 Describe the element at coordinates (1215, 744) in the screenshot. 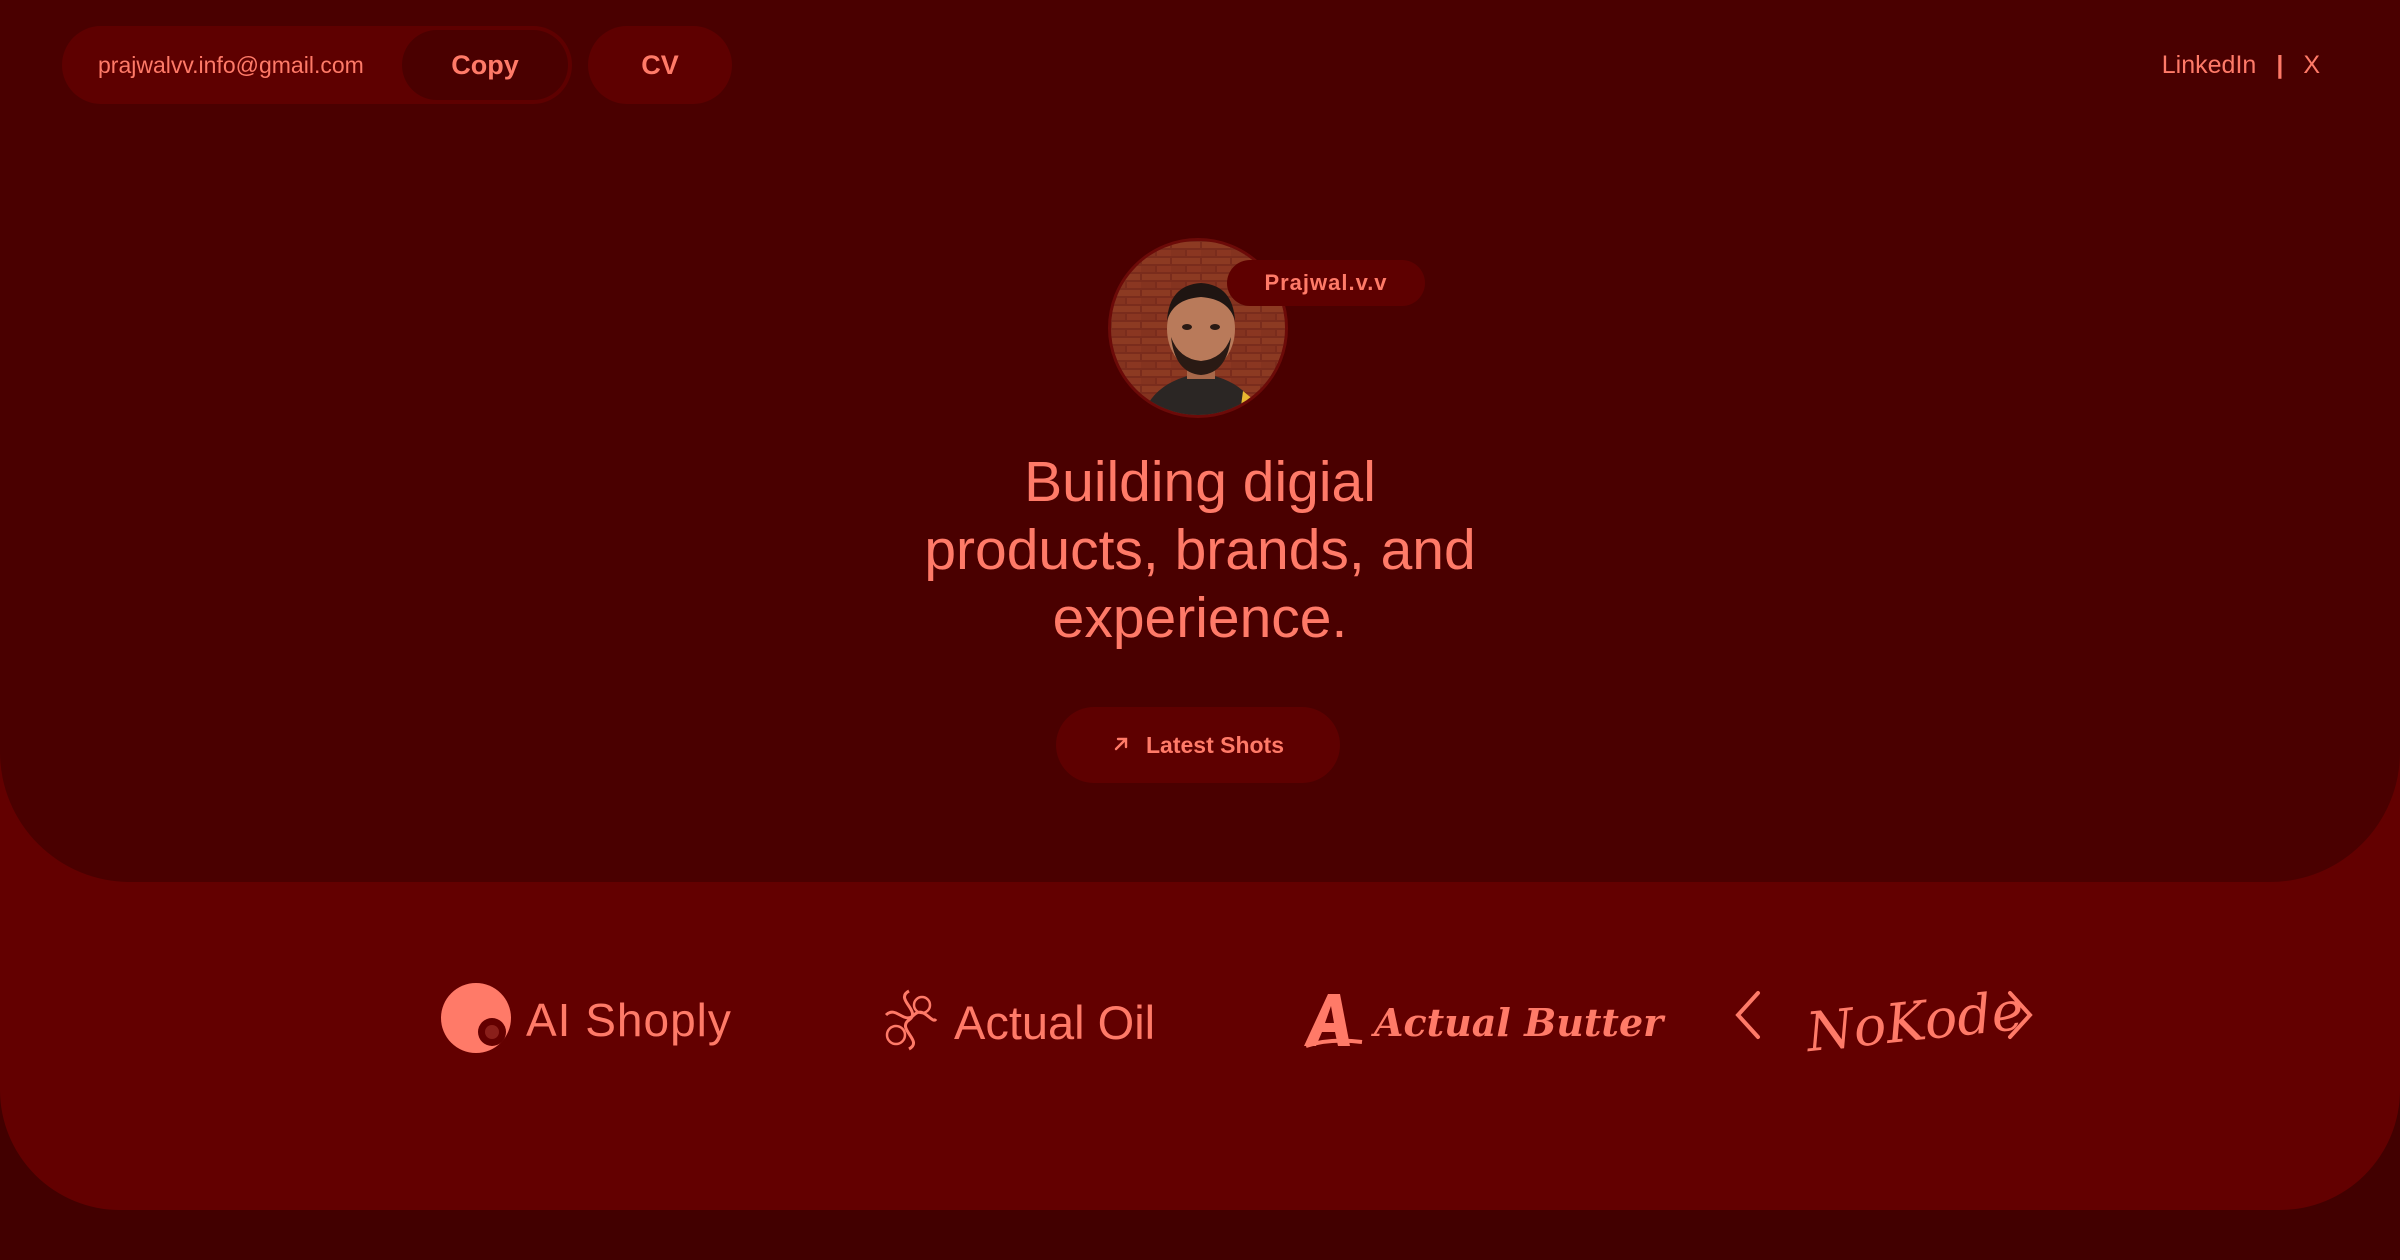

I see `latest-shots-label: Latest Shots` at that location.